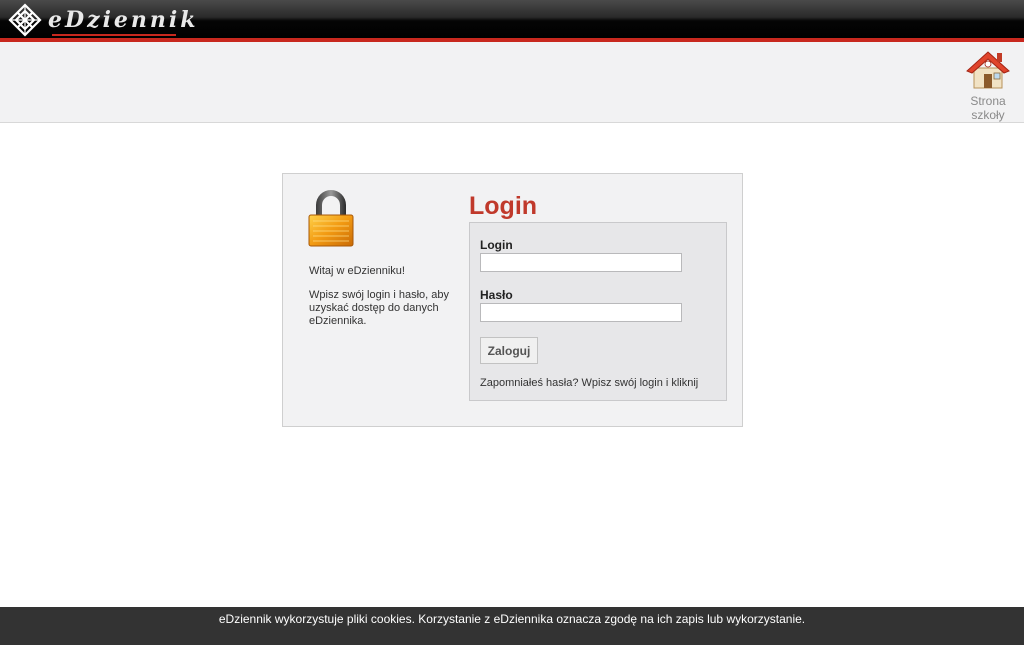 Image resolution: width=1024 pixels, height=645 pixels. What do you see at coordinates (114, 35) in the screenshot?
I see `logo-underline` at bounding box center [114, 35].